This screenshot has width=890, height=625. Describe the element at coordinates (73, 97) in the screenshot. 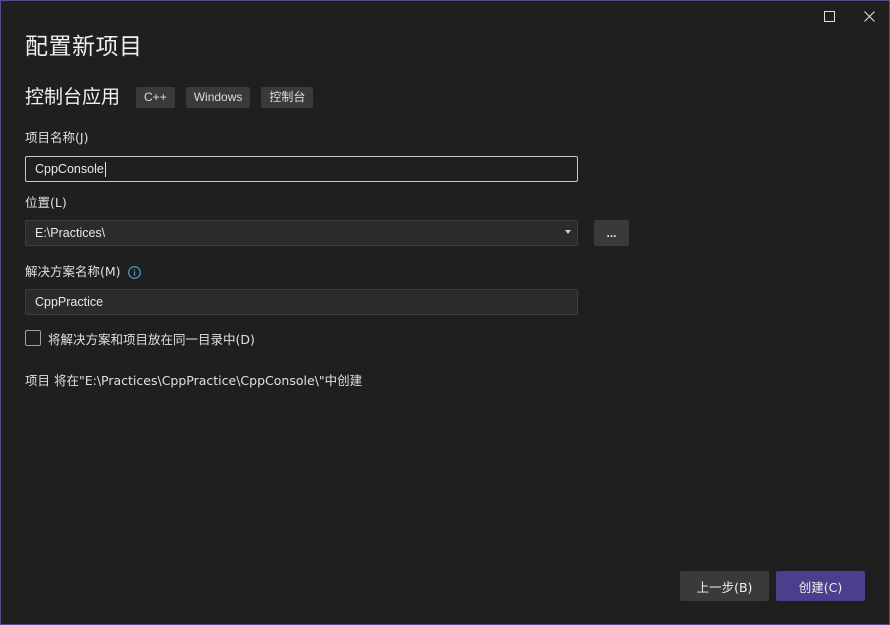

I see `template-name: 控制台应用` at that location.